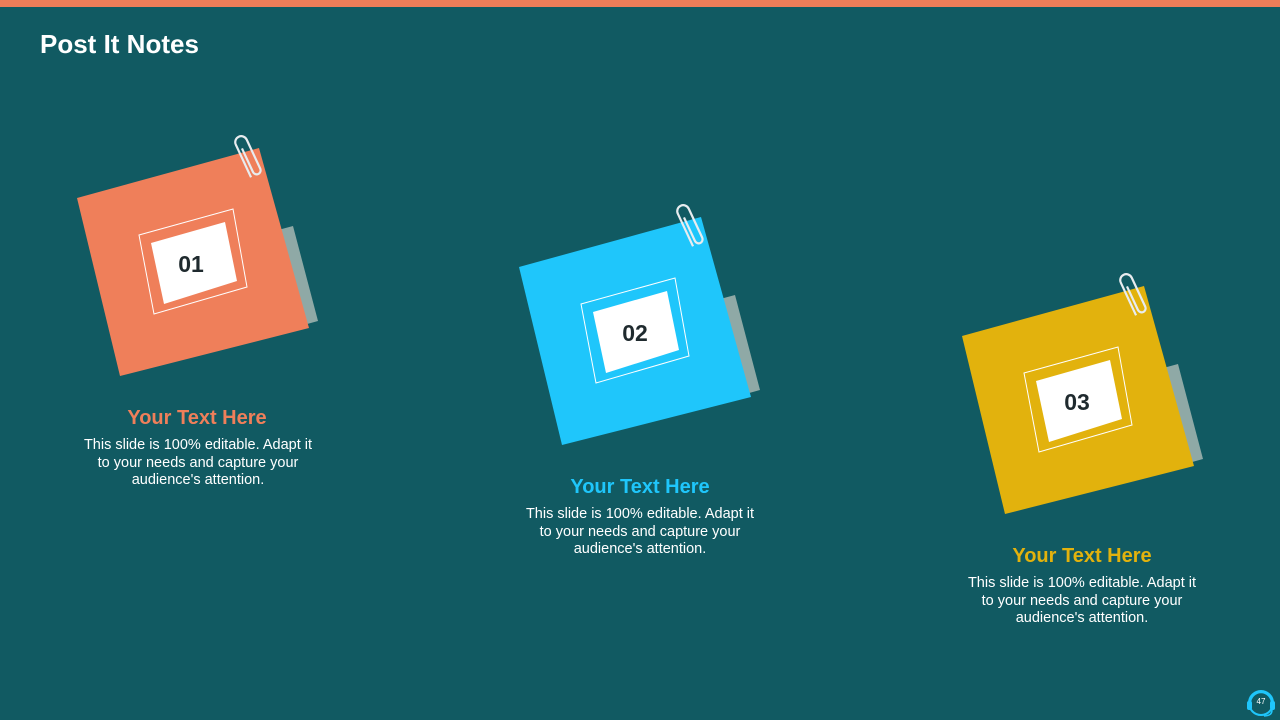 The height and width of the screenshot is (720, 1280). I want to click on page-number: 47, so click(1261, 701).